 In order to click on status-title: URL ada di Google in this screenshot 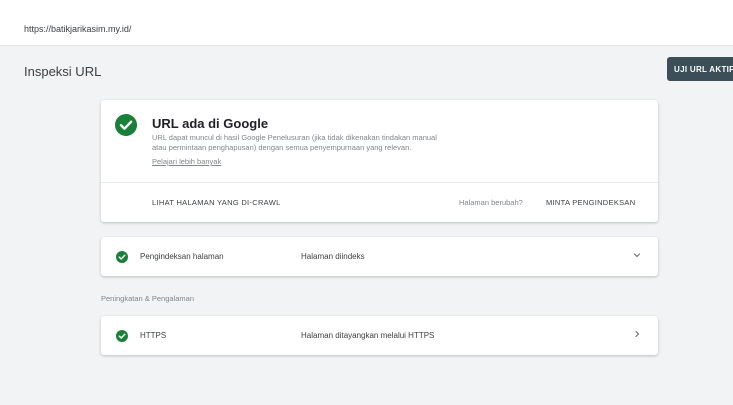, I will do `click(210, 123)`.